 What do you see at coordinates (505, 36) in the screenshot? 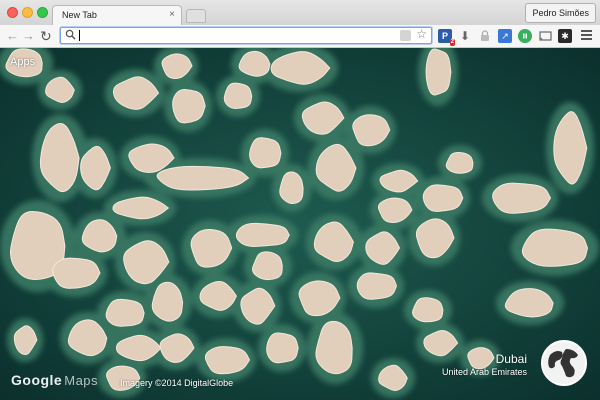
I see `blue-extension-icon: ↗` at bounding box center [505, 36].